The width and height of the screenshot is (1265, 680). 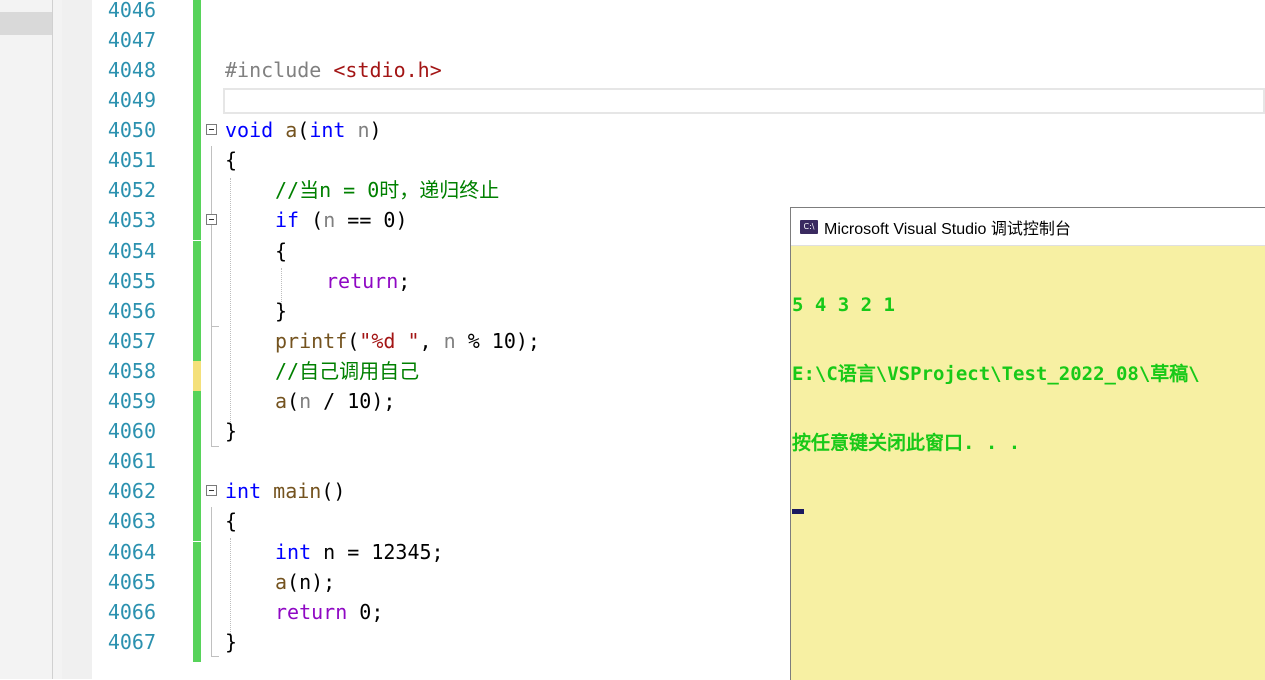 I want to click on line-number: 4064, so click(x=131, y=552).